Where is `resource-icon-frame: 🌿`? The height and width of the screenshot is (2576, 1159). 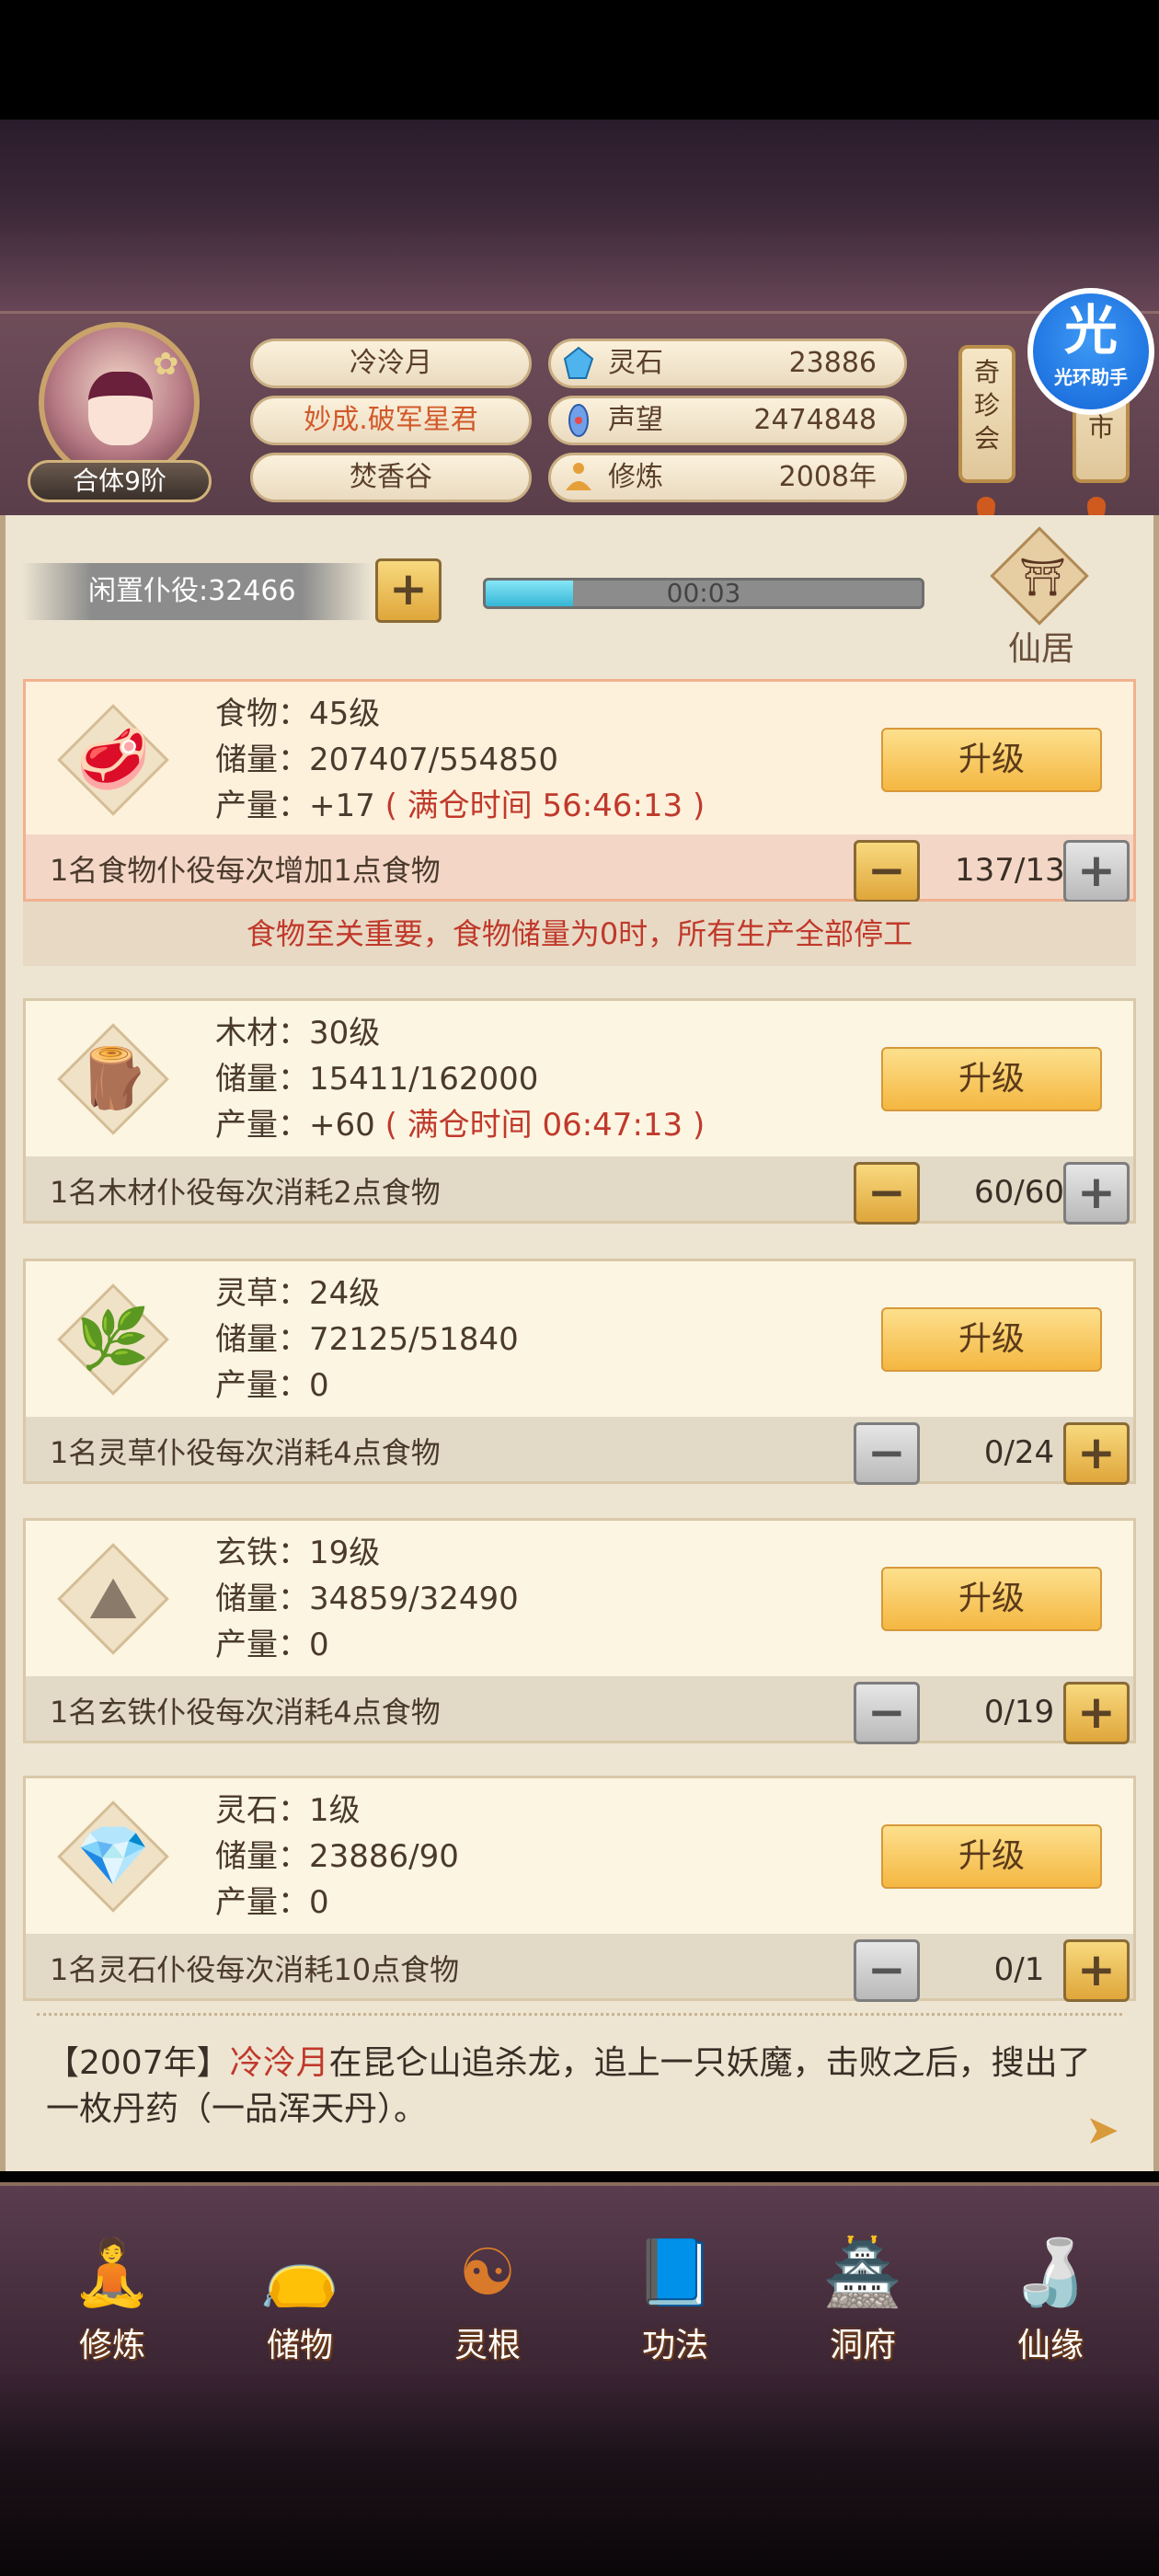 resource-icon-frame: 🌿 is located at coordinates (113, 1339).